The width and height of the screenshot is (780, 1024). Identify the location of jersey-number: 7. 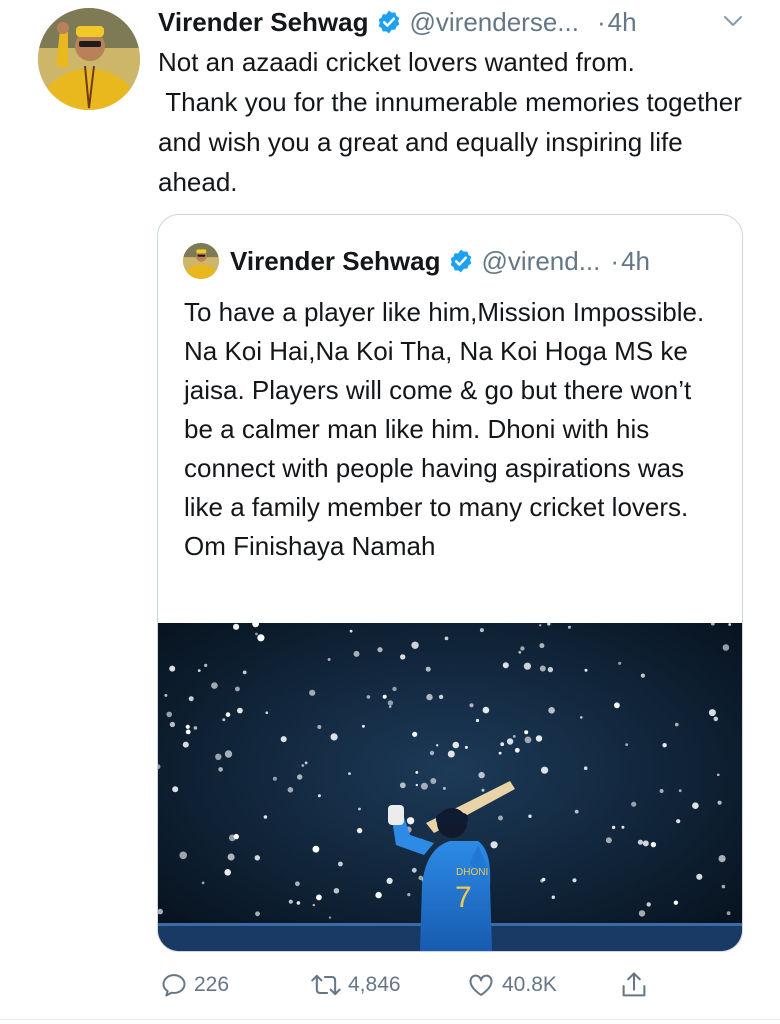
(463, 897).